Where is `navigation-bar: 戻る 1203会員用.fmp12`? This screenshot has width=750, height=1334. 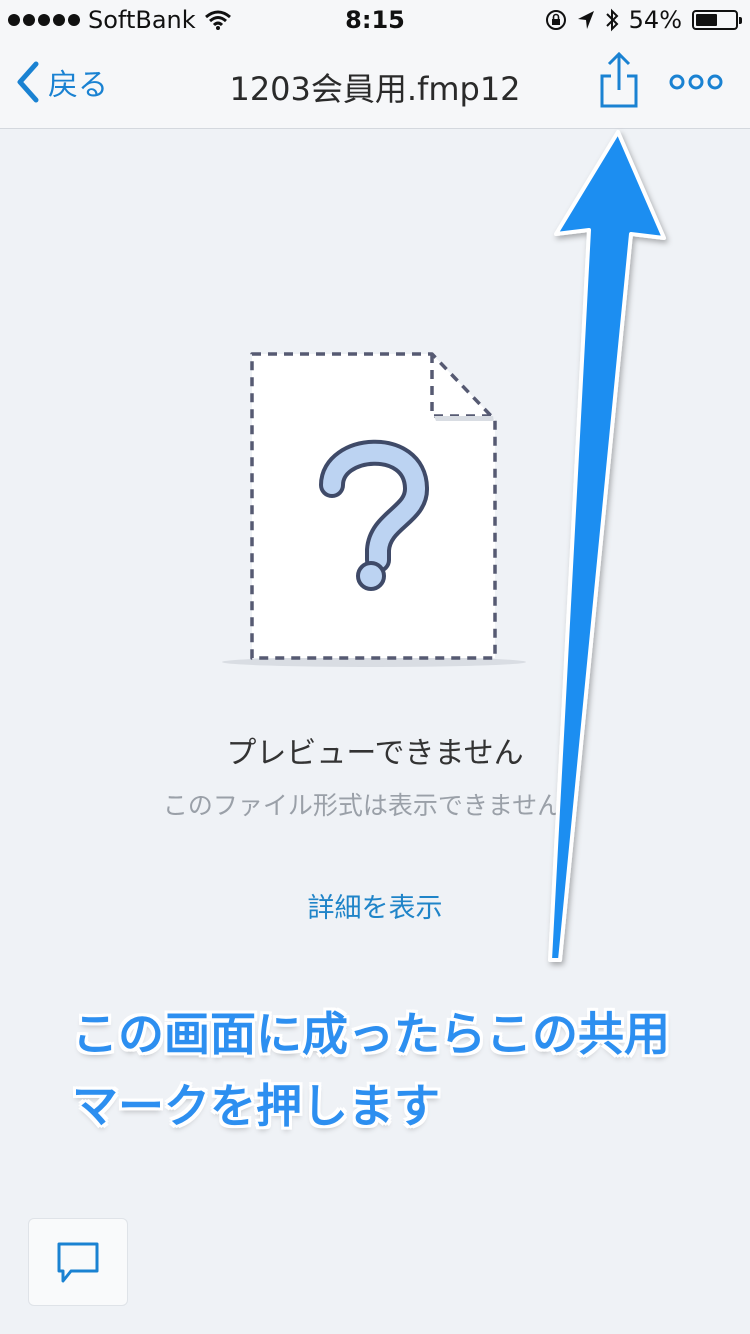
navigation-bar: 戻る 1203会員用.fmp12 is located at coordinates (375, 84).